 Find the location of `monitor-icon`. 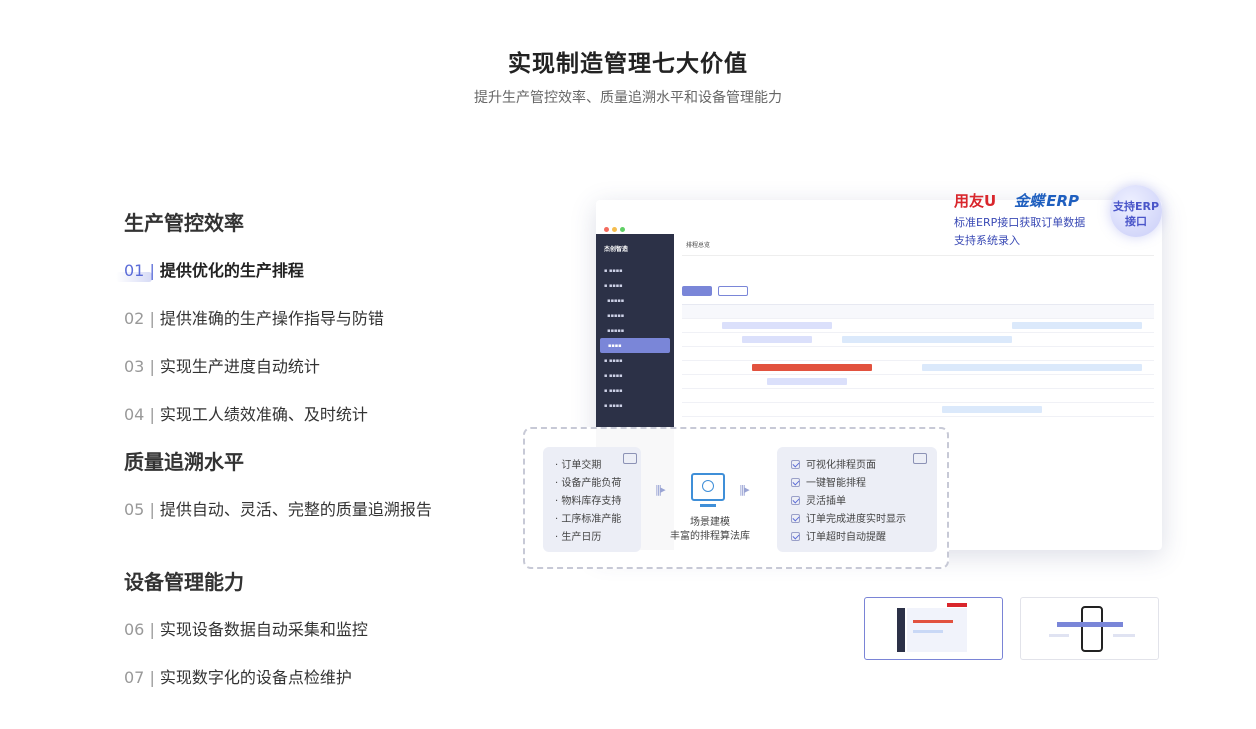

monitor-icon is located at coordinates (630, 458).